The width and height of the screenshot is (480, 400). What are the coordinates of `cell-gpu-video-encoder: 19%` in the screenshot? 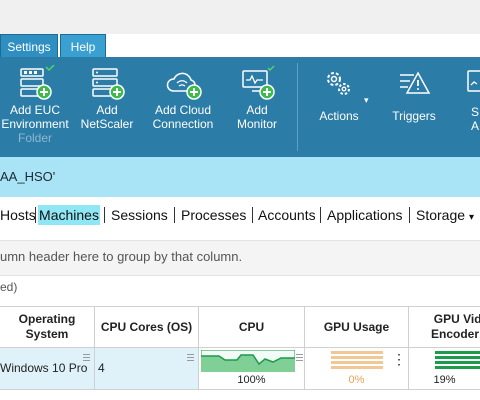 It's located at (444, 369).